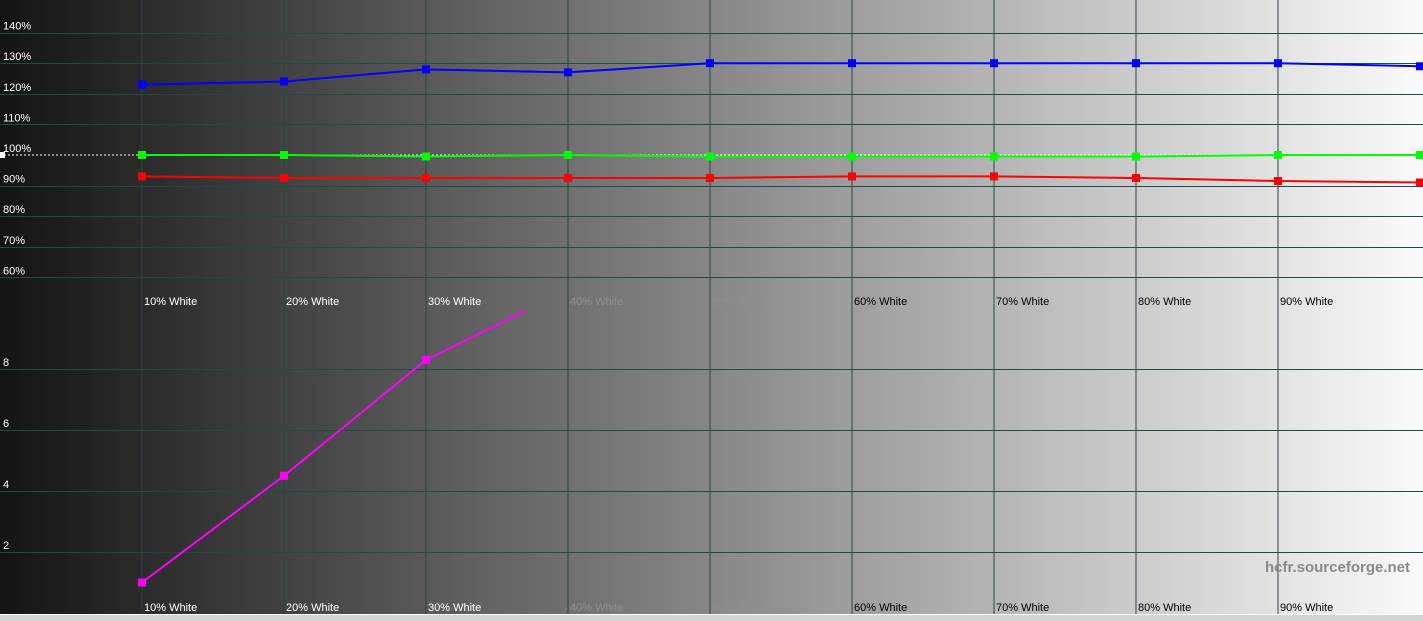 This screenshot has height=621, width=1423. I want to click on y-tick-label: 100%, so click(17, 149).